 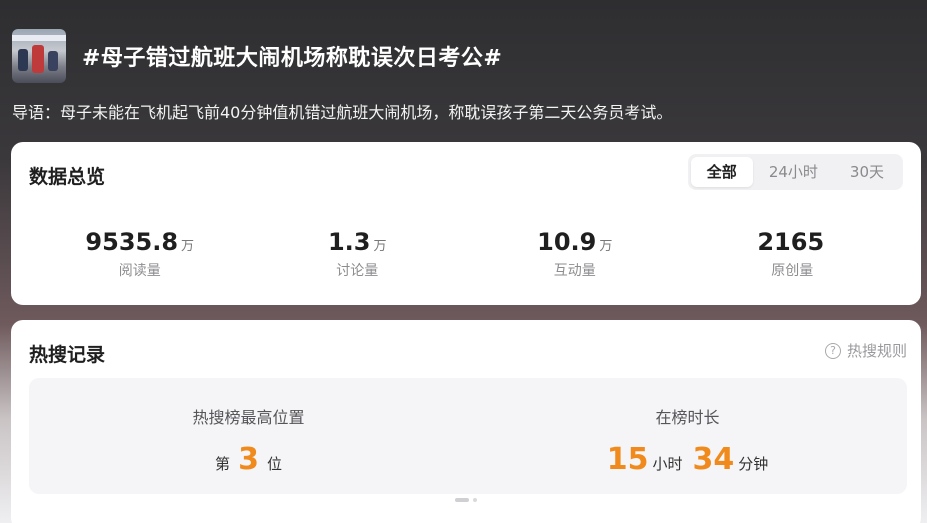 I want to click on peak-position: 热搜榜最高位置 第 3 位, so click(x=248, y=436).